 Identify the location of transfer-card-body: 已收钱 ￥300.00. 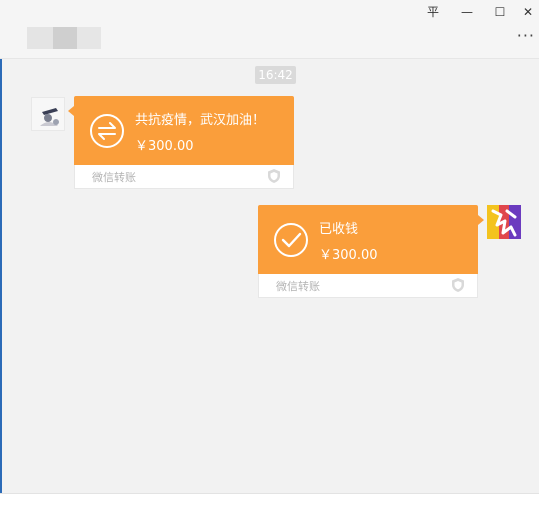
(371, 239).